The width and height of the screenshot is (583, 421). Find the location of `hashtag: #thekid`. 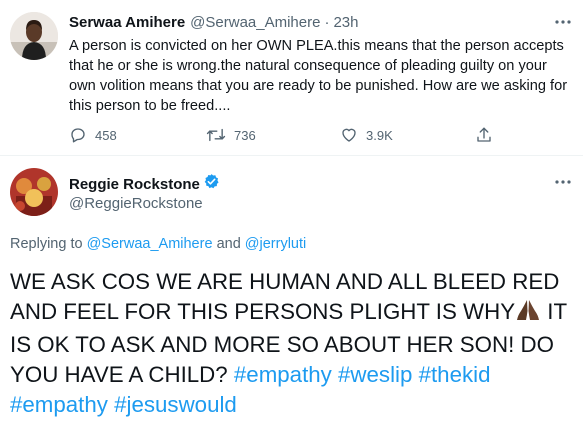

hashtag: #thekid is located at coordinates (455, 374).